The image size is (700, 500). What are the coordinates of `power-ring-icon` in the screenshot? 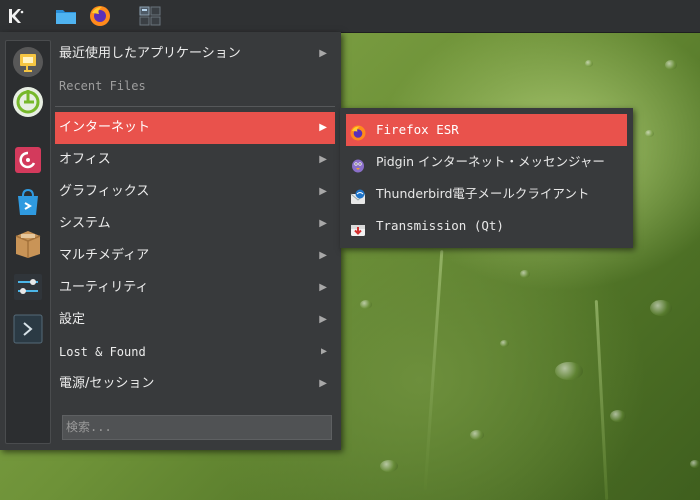 It's located at (28, 102).